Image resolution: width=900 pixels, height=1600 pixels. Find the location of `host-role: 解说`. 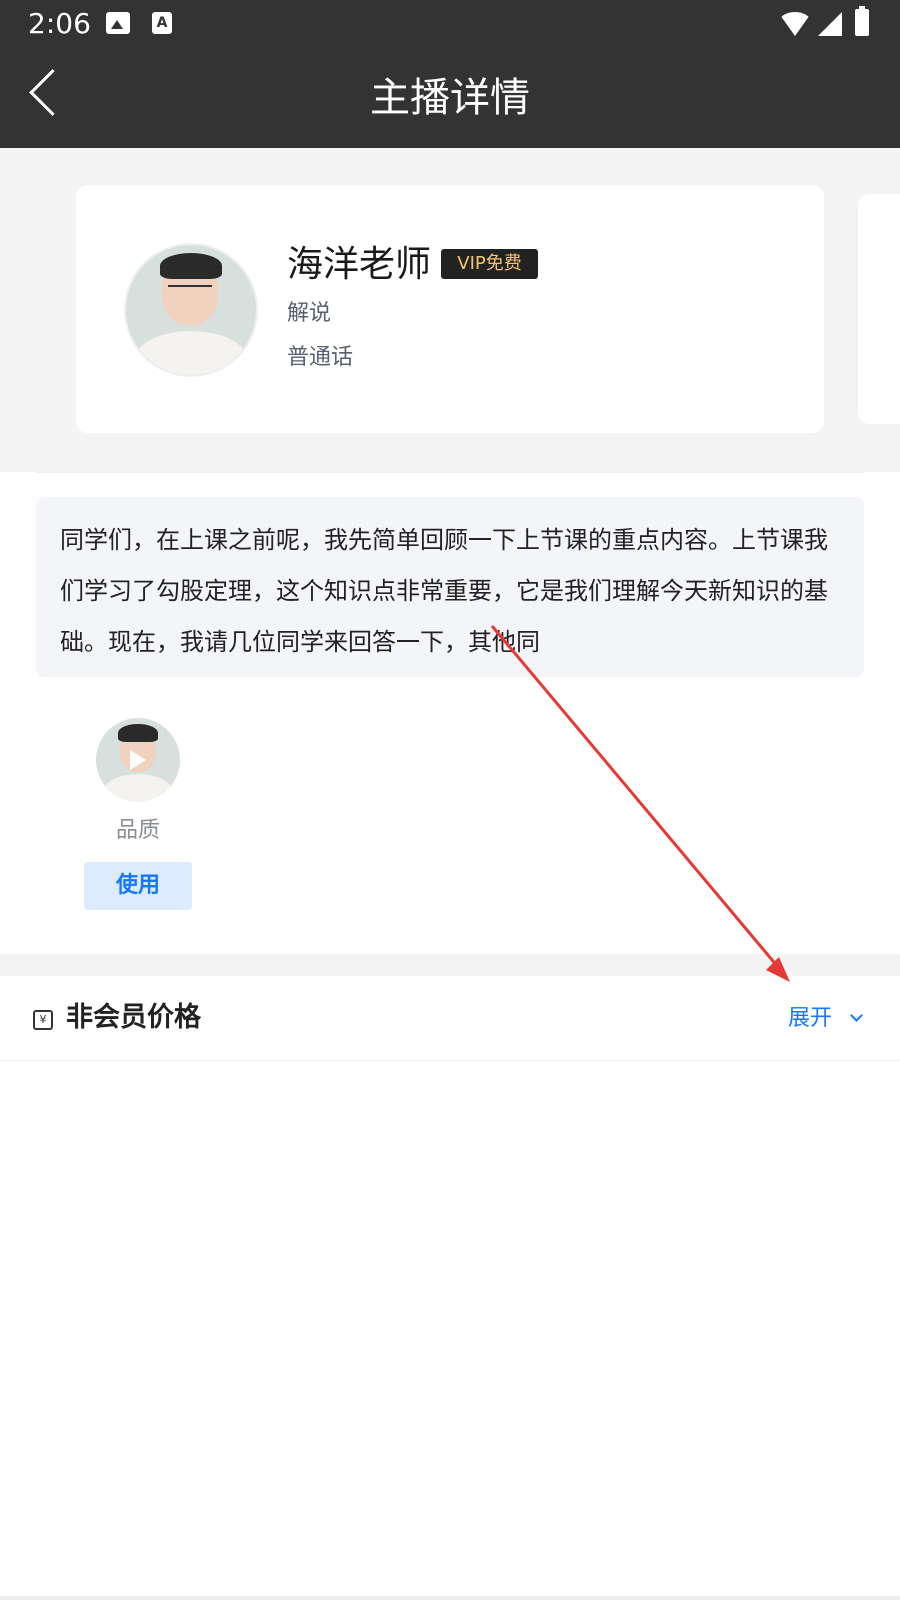

host-role: 解说 is located at coordinates (309, 313).